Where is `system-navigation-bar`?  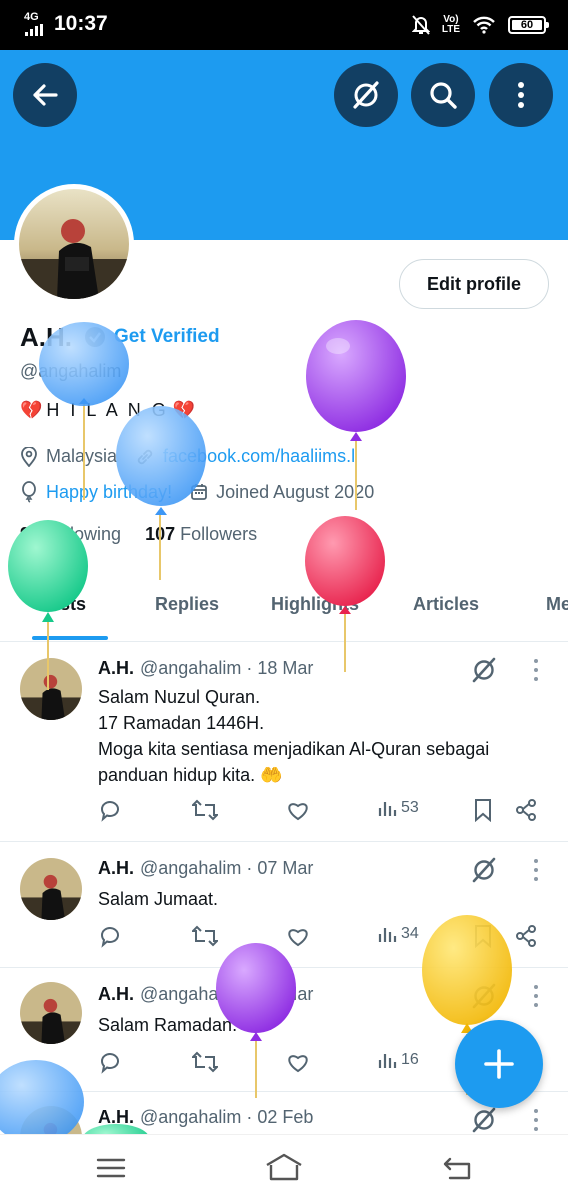
system-navigation-bar is located at coordinates (284, 1167).